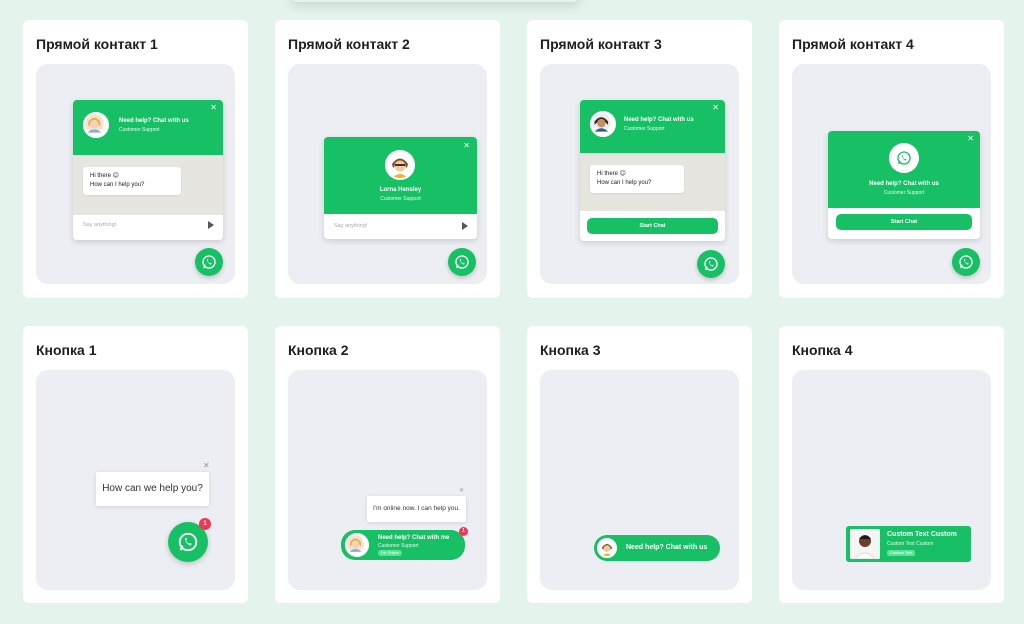  What do you see at coordinates (822, 350) in the screenshot?
I see `card-title: Кнопка 4` at bounding box center [822, 350].